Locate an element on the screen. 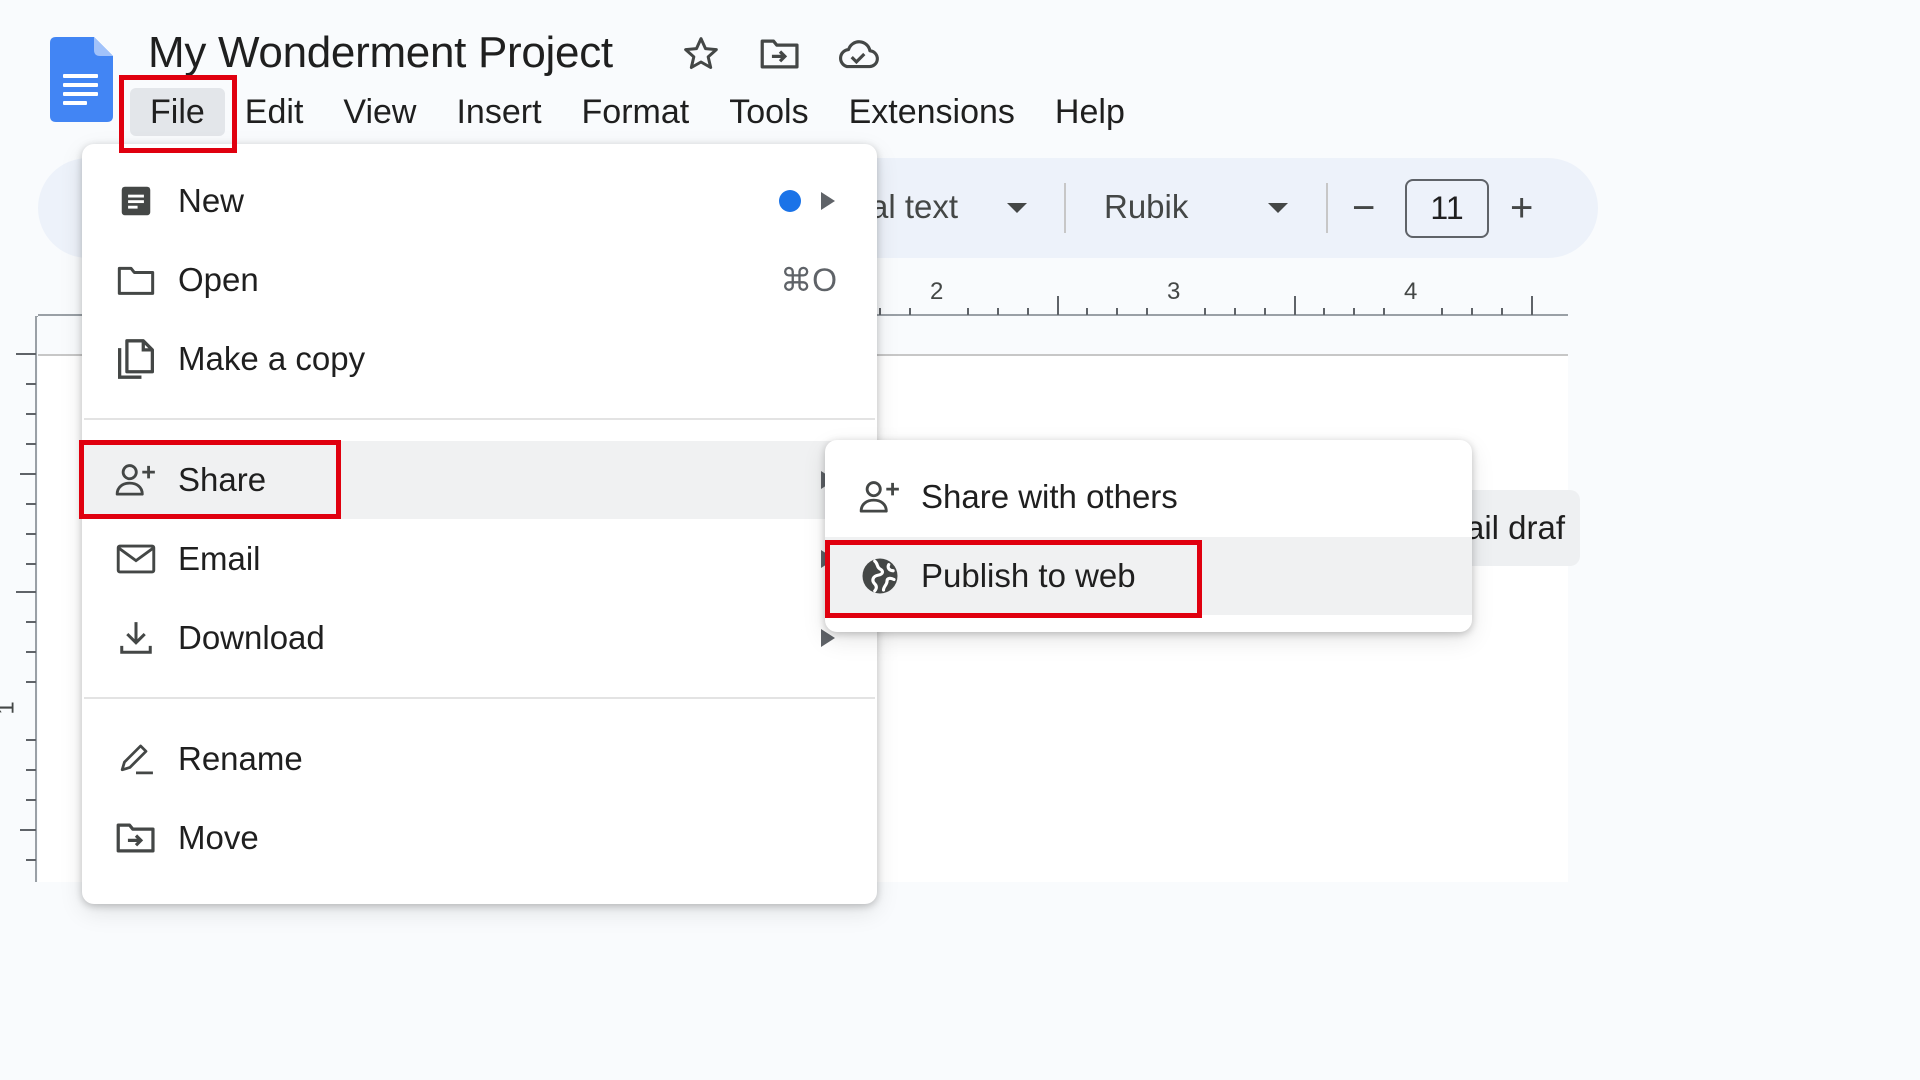  rename-pencil-icon is located at coordinates (136, 759).